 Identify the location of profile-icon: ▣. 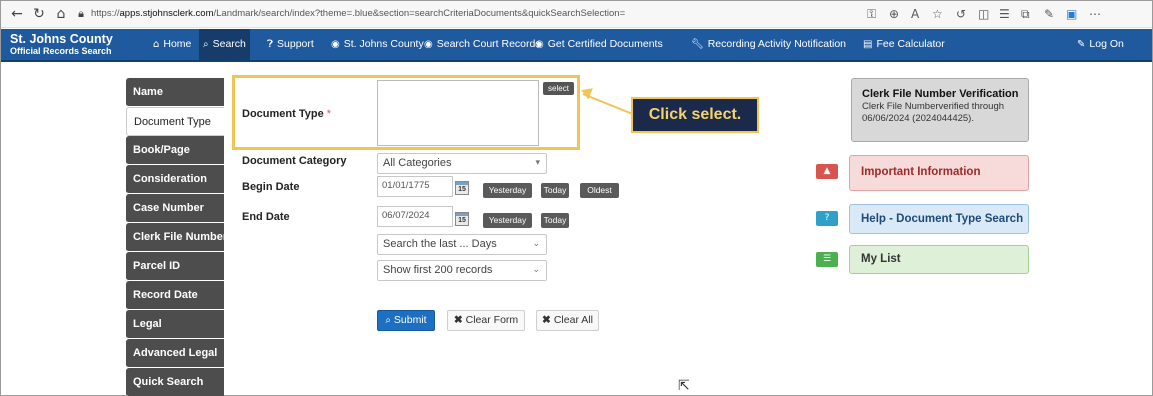
(1071, 14).